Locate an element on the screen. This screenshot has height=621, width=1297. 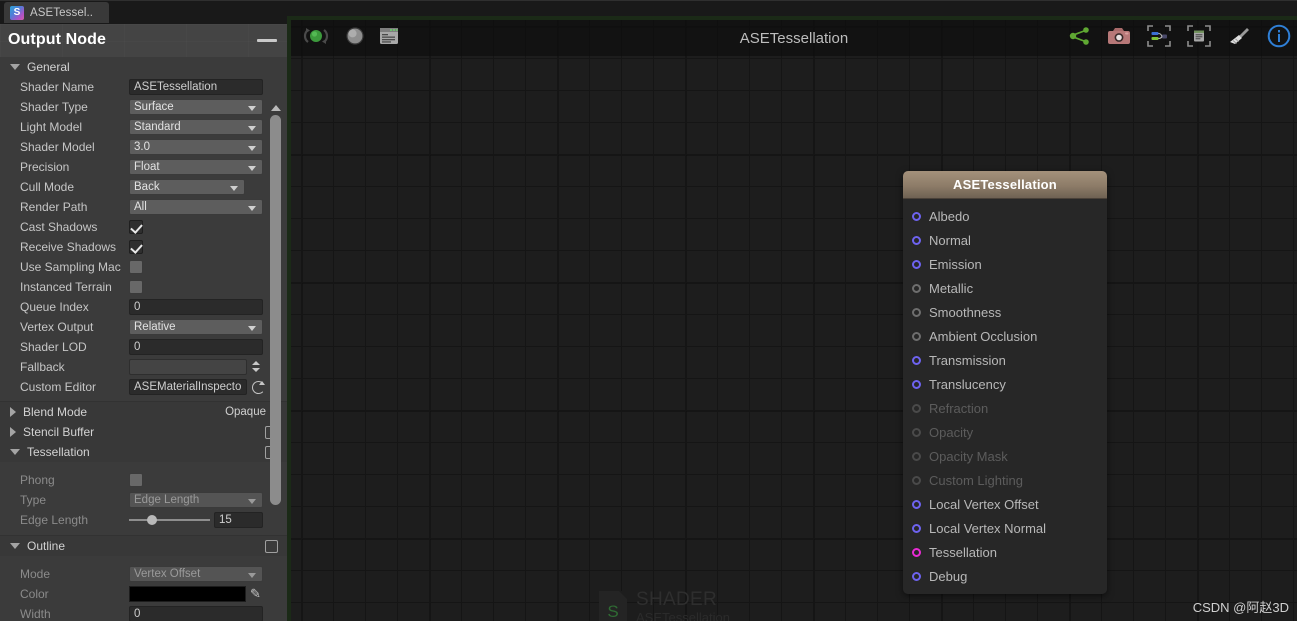
light-model-dropdown: Standard is located at coordinates (196, 127).